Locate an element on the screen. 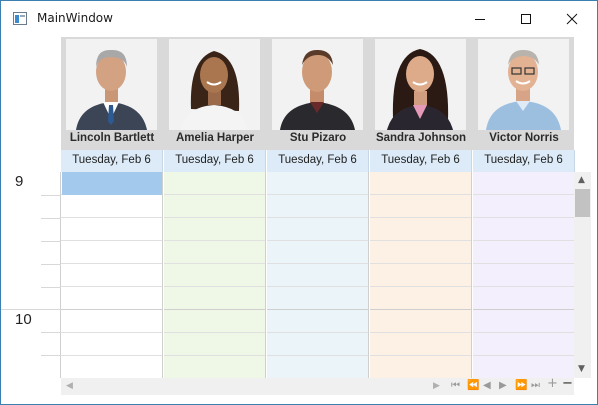  first-page-icon: ⏮ is located at coordinates (455, 386).